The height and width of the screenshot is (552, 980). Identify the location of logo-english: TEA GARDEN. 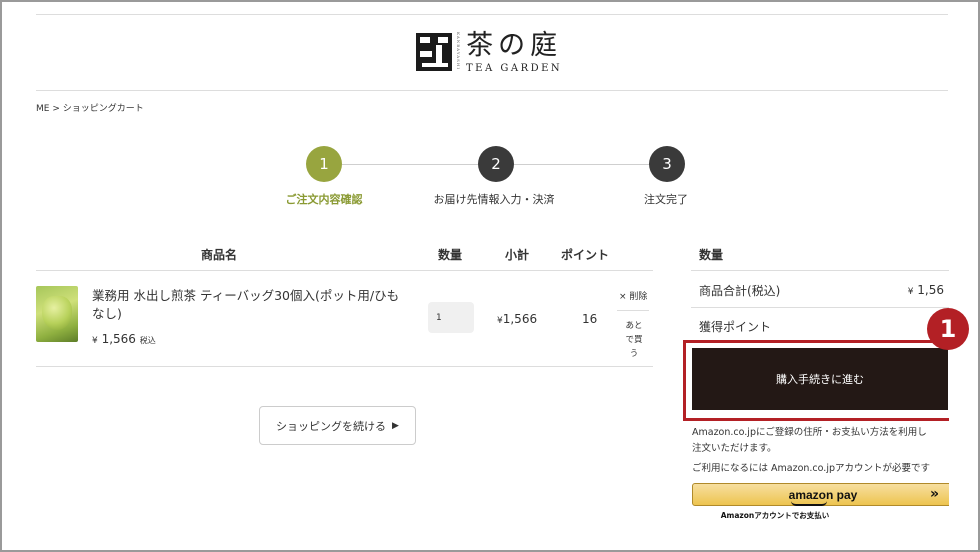
(514, 68).